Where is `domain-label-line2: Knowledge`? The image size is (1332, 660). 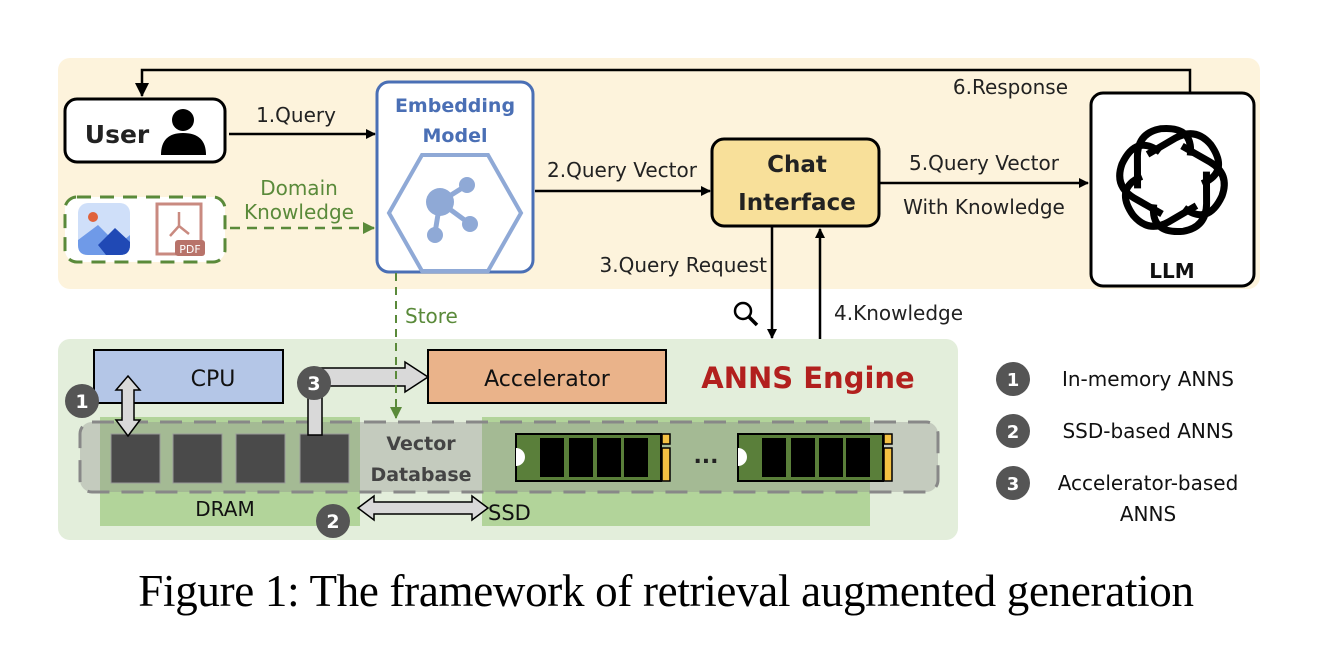 domain-label-line2: Knowledge is located at coordinates (299, 212).